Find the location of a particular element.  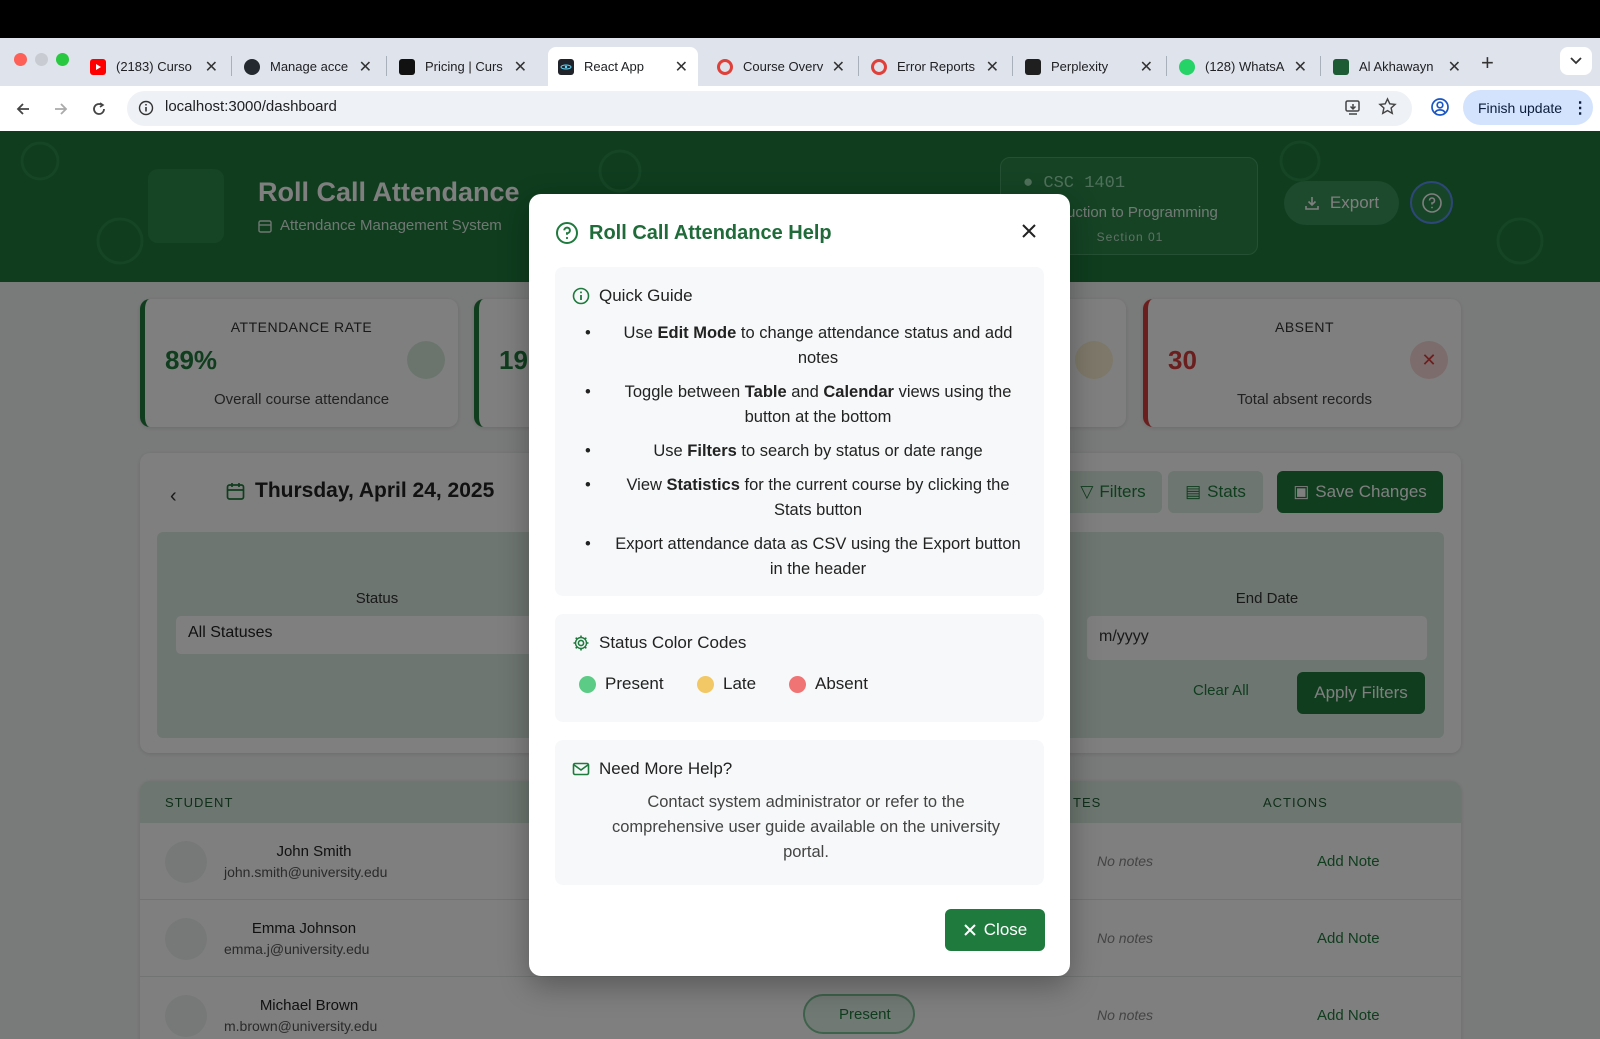

course-overview-icon is located at coordinates (725, 66).